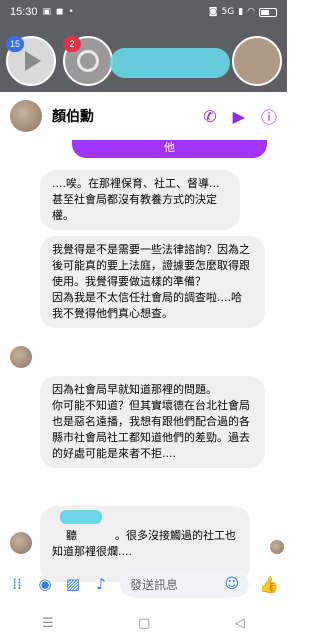  I want to click on chat-head-video: 15, so click(31, 61).